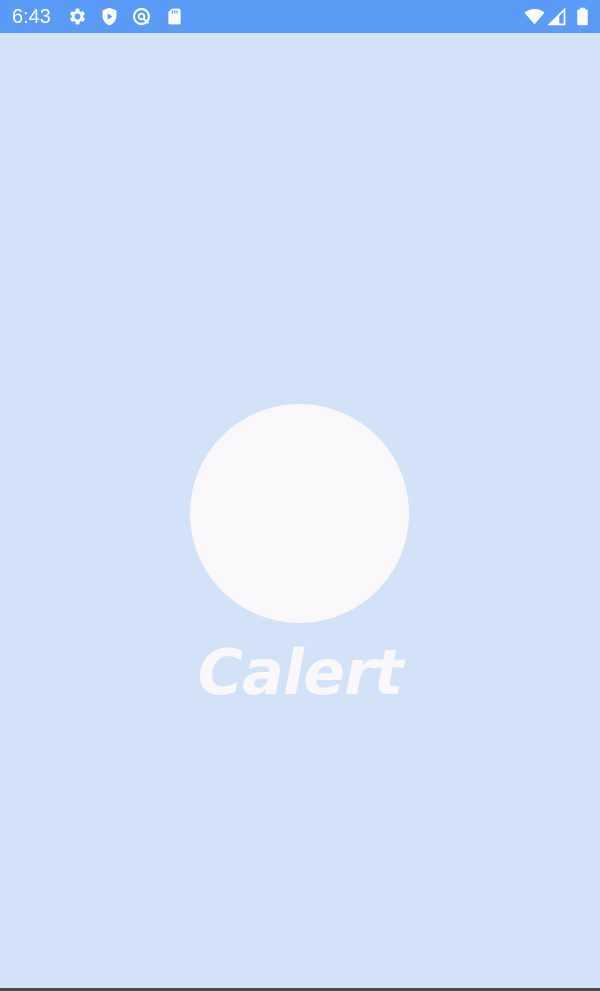 This screenshot has width=600, height=991. Describe the element at coordinates (582, 16) in the screenshot. I see `battery-icon` at that location.